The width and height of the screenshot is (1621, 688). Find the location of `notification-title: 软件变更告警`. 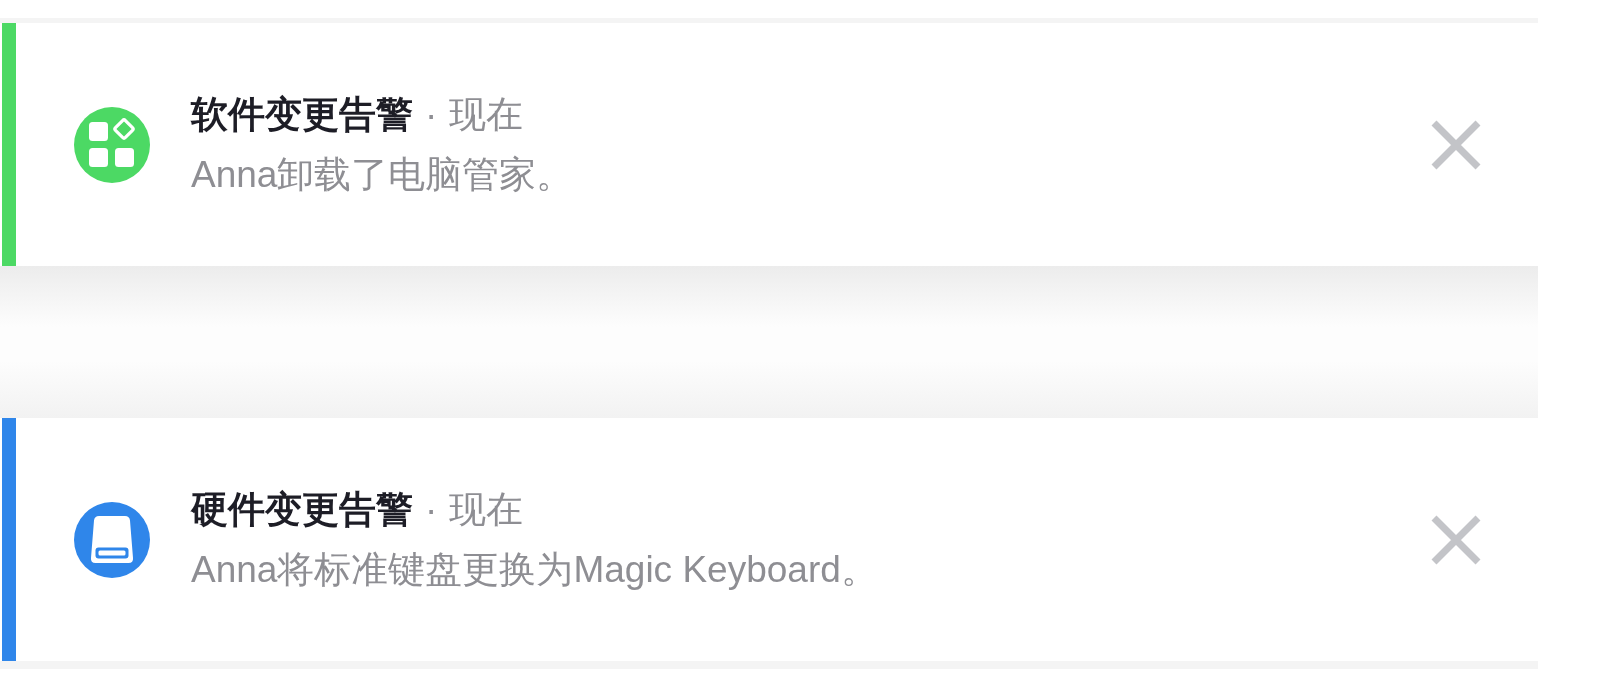

notification-title: 软件变更告警 is located at coordinates (302, 114).